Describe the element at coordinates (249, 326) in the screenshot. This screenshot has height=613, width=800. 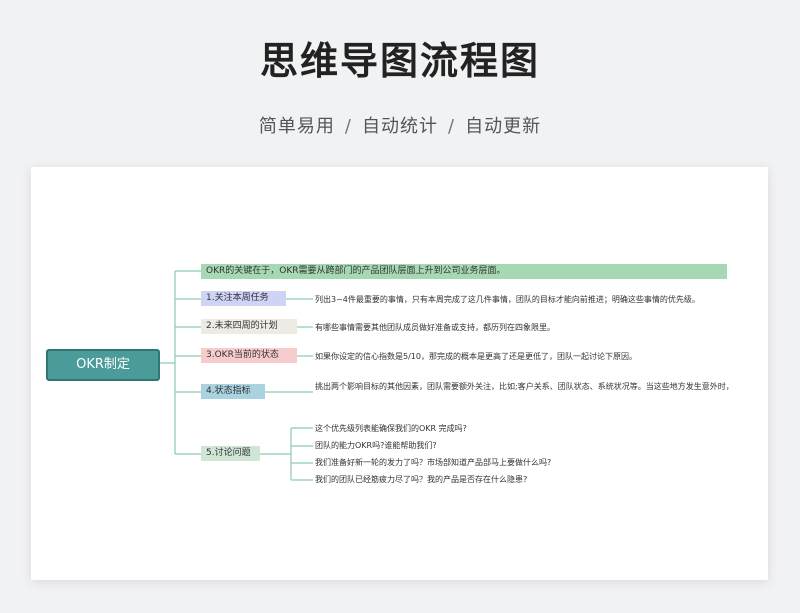
I see `branch-four-week-plan: 2.未来四周的计划` at that location.